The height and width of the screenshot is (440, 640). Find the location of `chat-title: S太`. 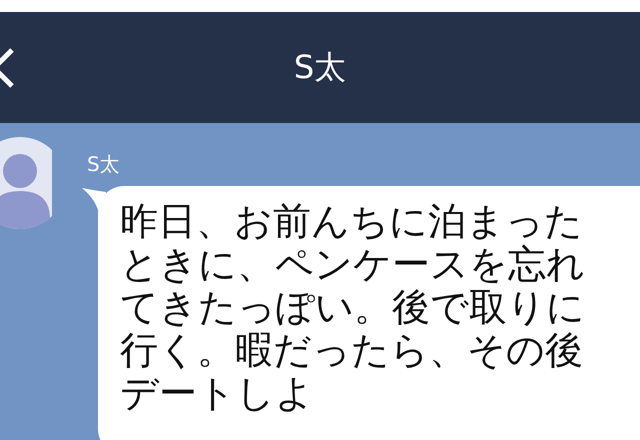

chat-title: S太 is located at coordinates (320, 67).